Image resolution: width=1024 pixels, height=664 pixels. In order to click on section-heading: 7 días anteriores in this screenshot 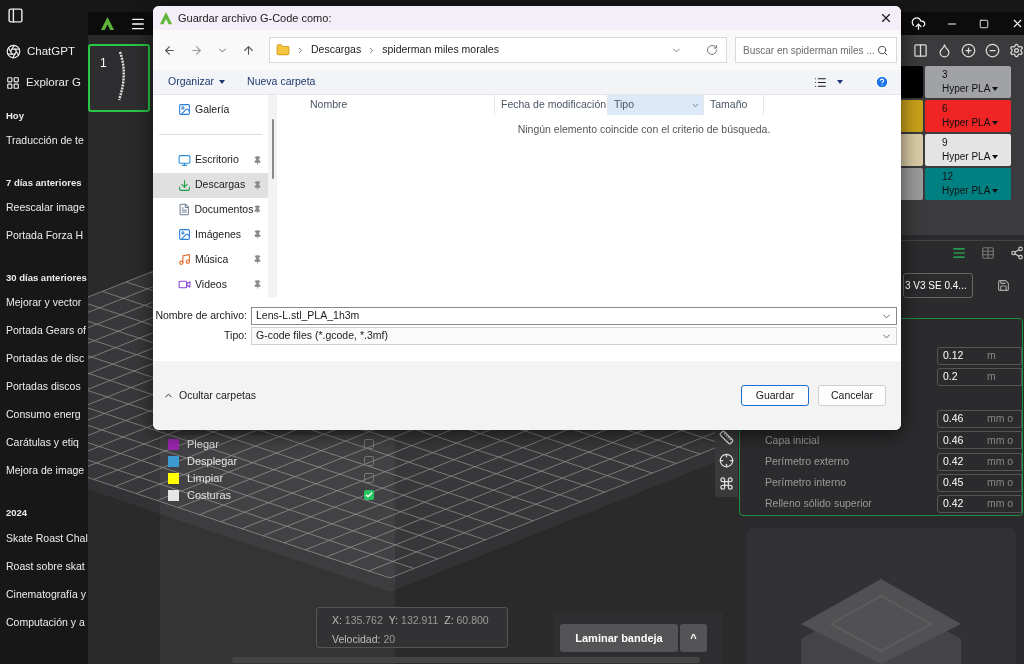, I will do `click(44, 182)`.